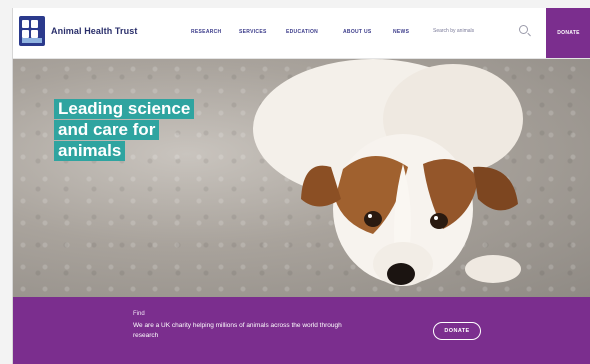 This screenshot has height=364, width=590. Describe the element at coordinates (124, 109) in the screenshot. I see `headline-line-1: Leading science` at that location.